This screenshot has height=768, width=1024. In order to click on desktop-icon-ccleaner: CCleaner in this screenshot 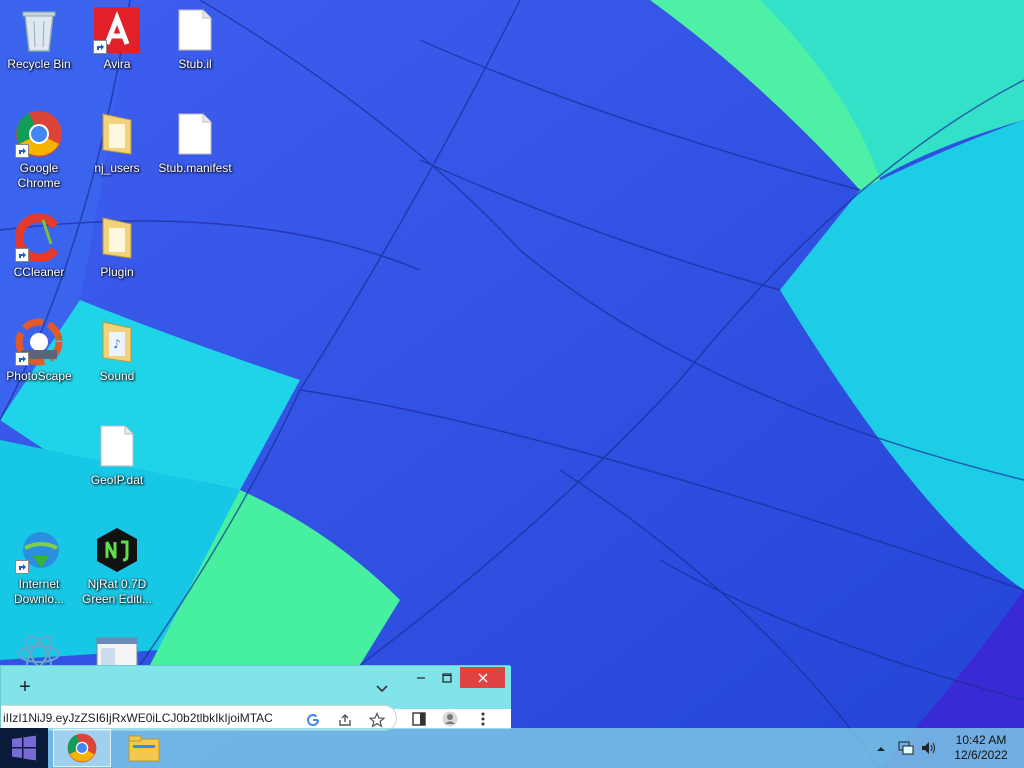, I will do `click(39, 247)`.